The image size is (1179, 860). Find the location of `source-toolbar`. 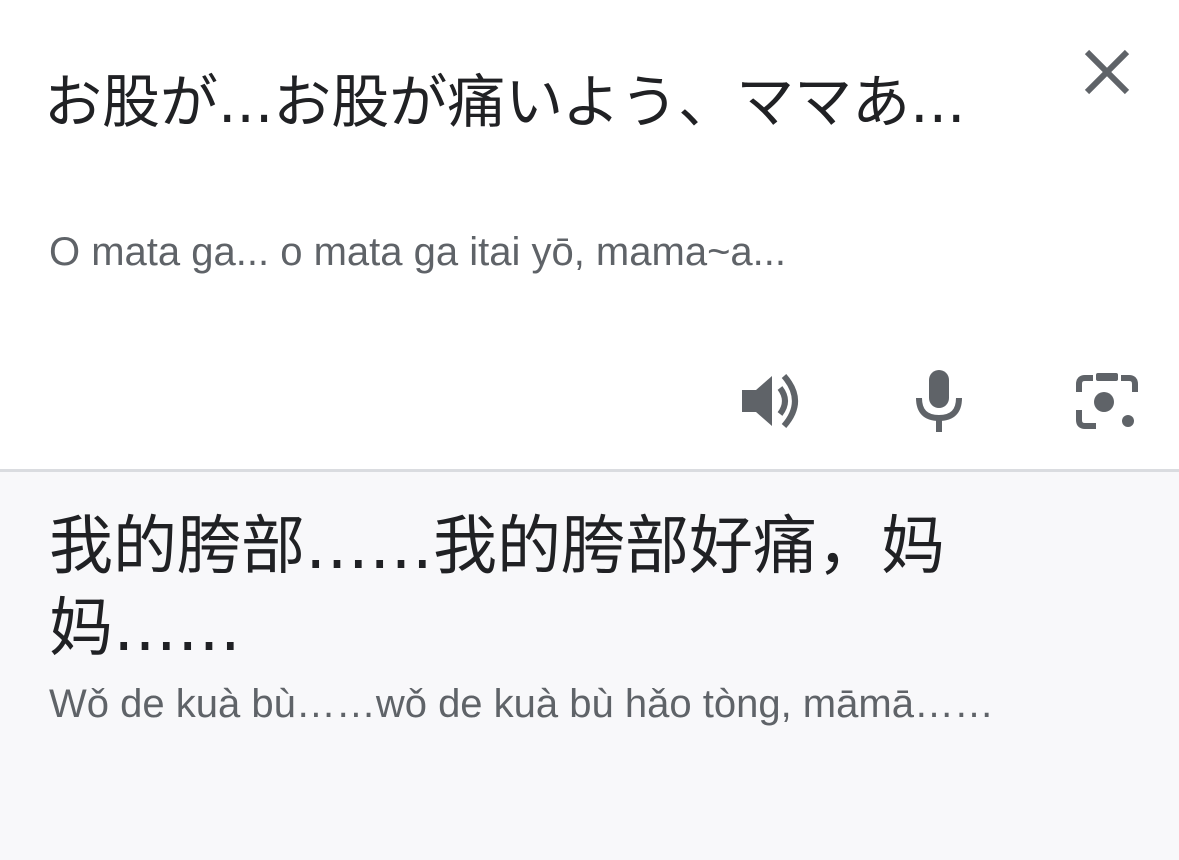

source-toolbar is located at coordinates (589, 401).